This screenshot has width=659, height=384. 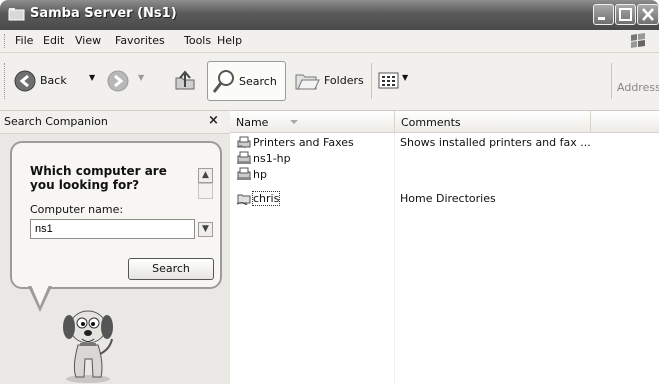 I want to click on column-comments-label: Comments, so click(x=431, y=122).